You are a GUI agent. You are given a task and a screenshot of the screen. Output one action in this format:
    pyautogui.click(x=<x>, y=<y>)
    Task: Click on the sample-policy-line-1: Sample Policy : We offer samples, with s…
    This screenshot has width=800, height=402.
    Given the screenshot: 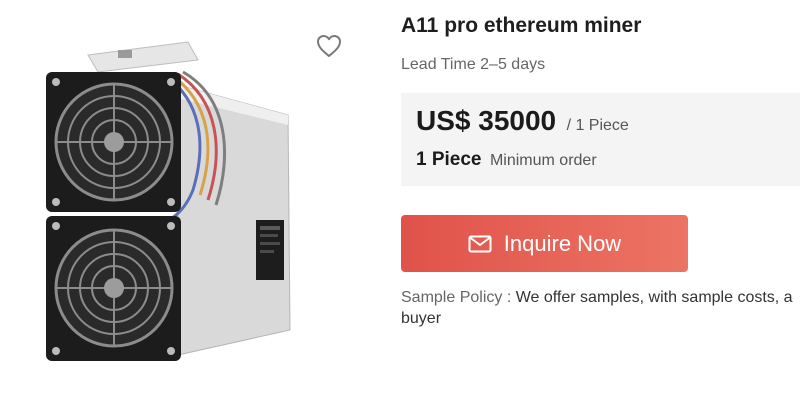 What is the action you would take?
    pyautogui.click(x=600, y=297)
    